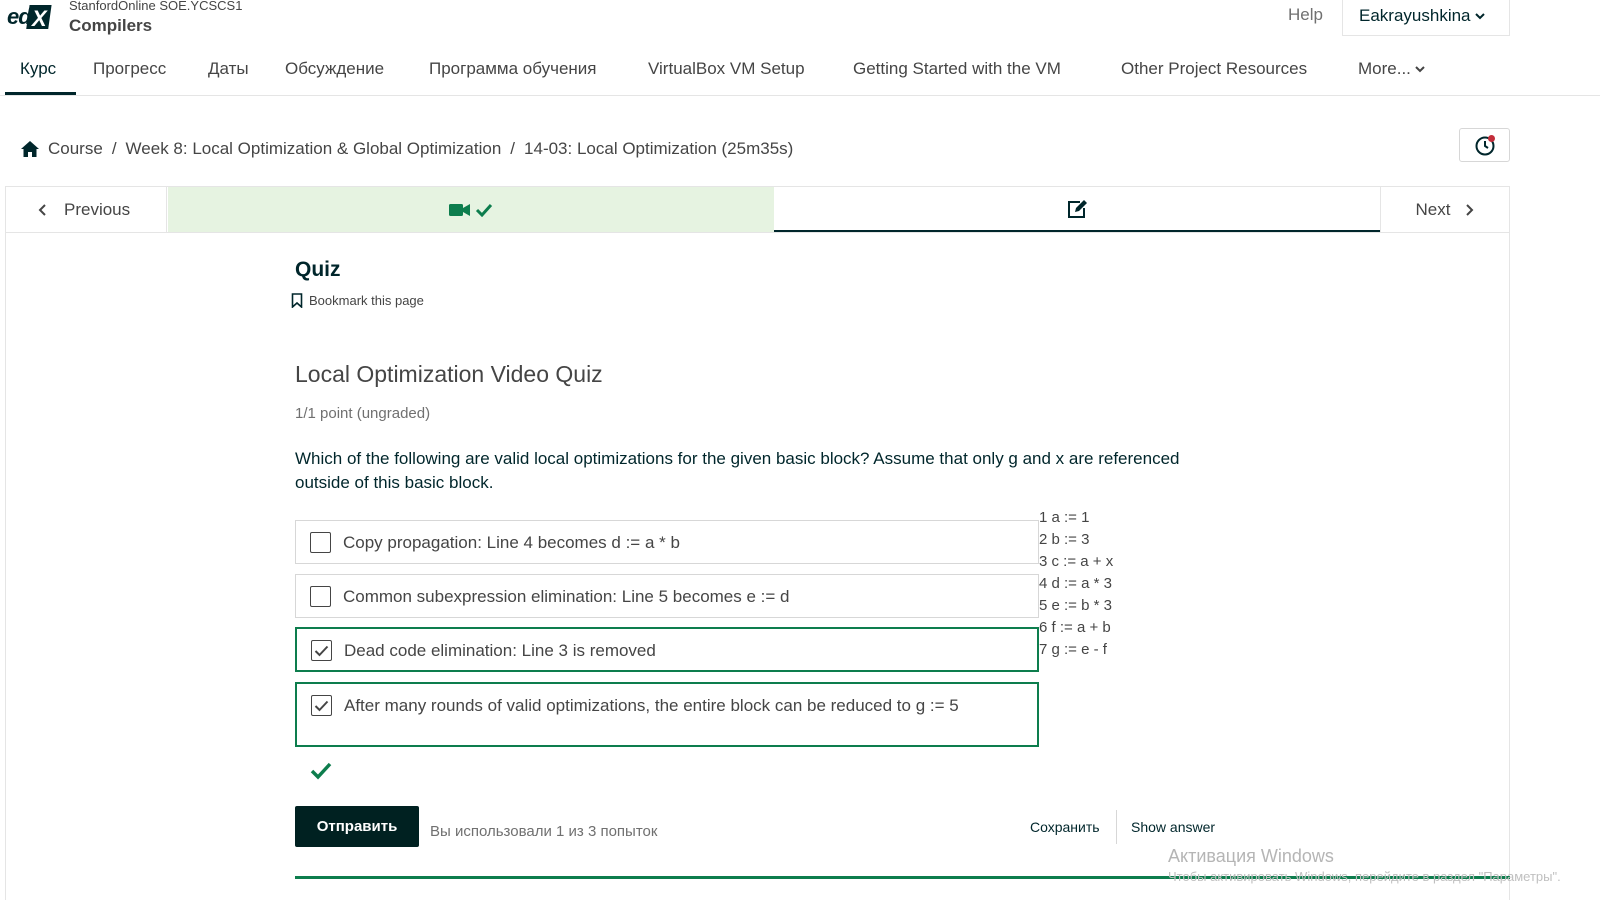  Describe the element at coordinates (129, 69) in the screenshot. I see `tab-progress: Прогресс` at that location.